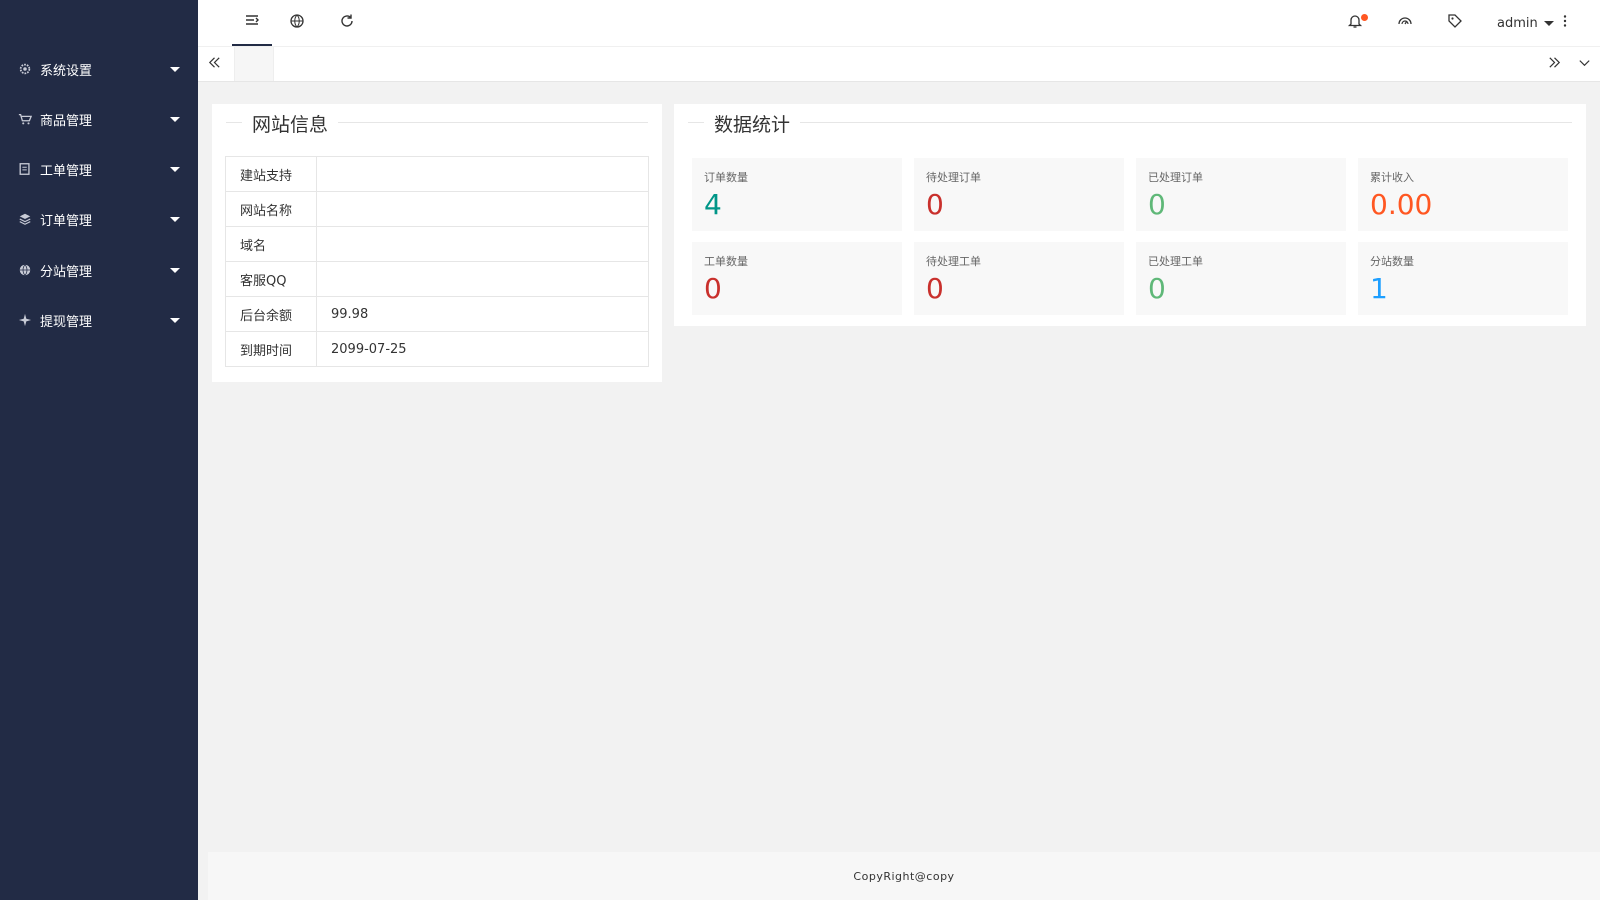 Image resolution: width=1600 pixels, height=900 pixels. I want to click on star-icon, so click(25, 320).